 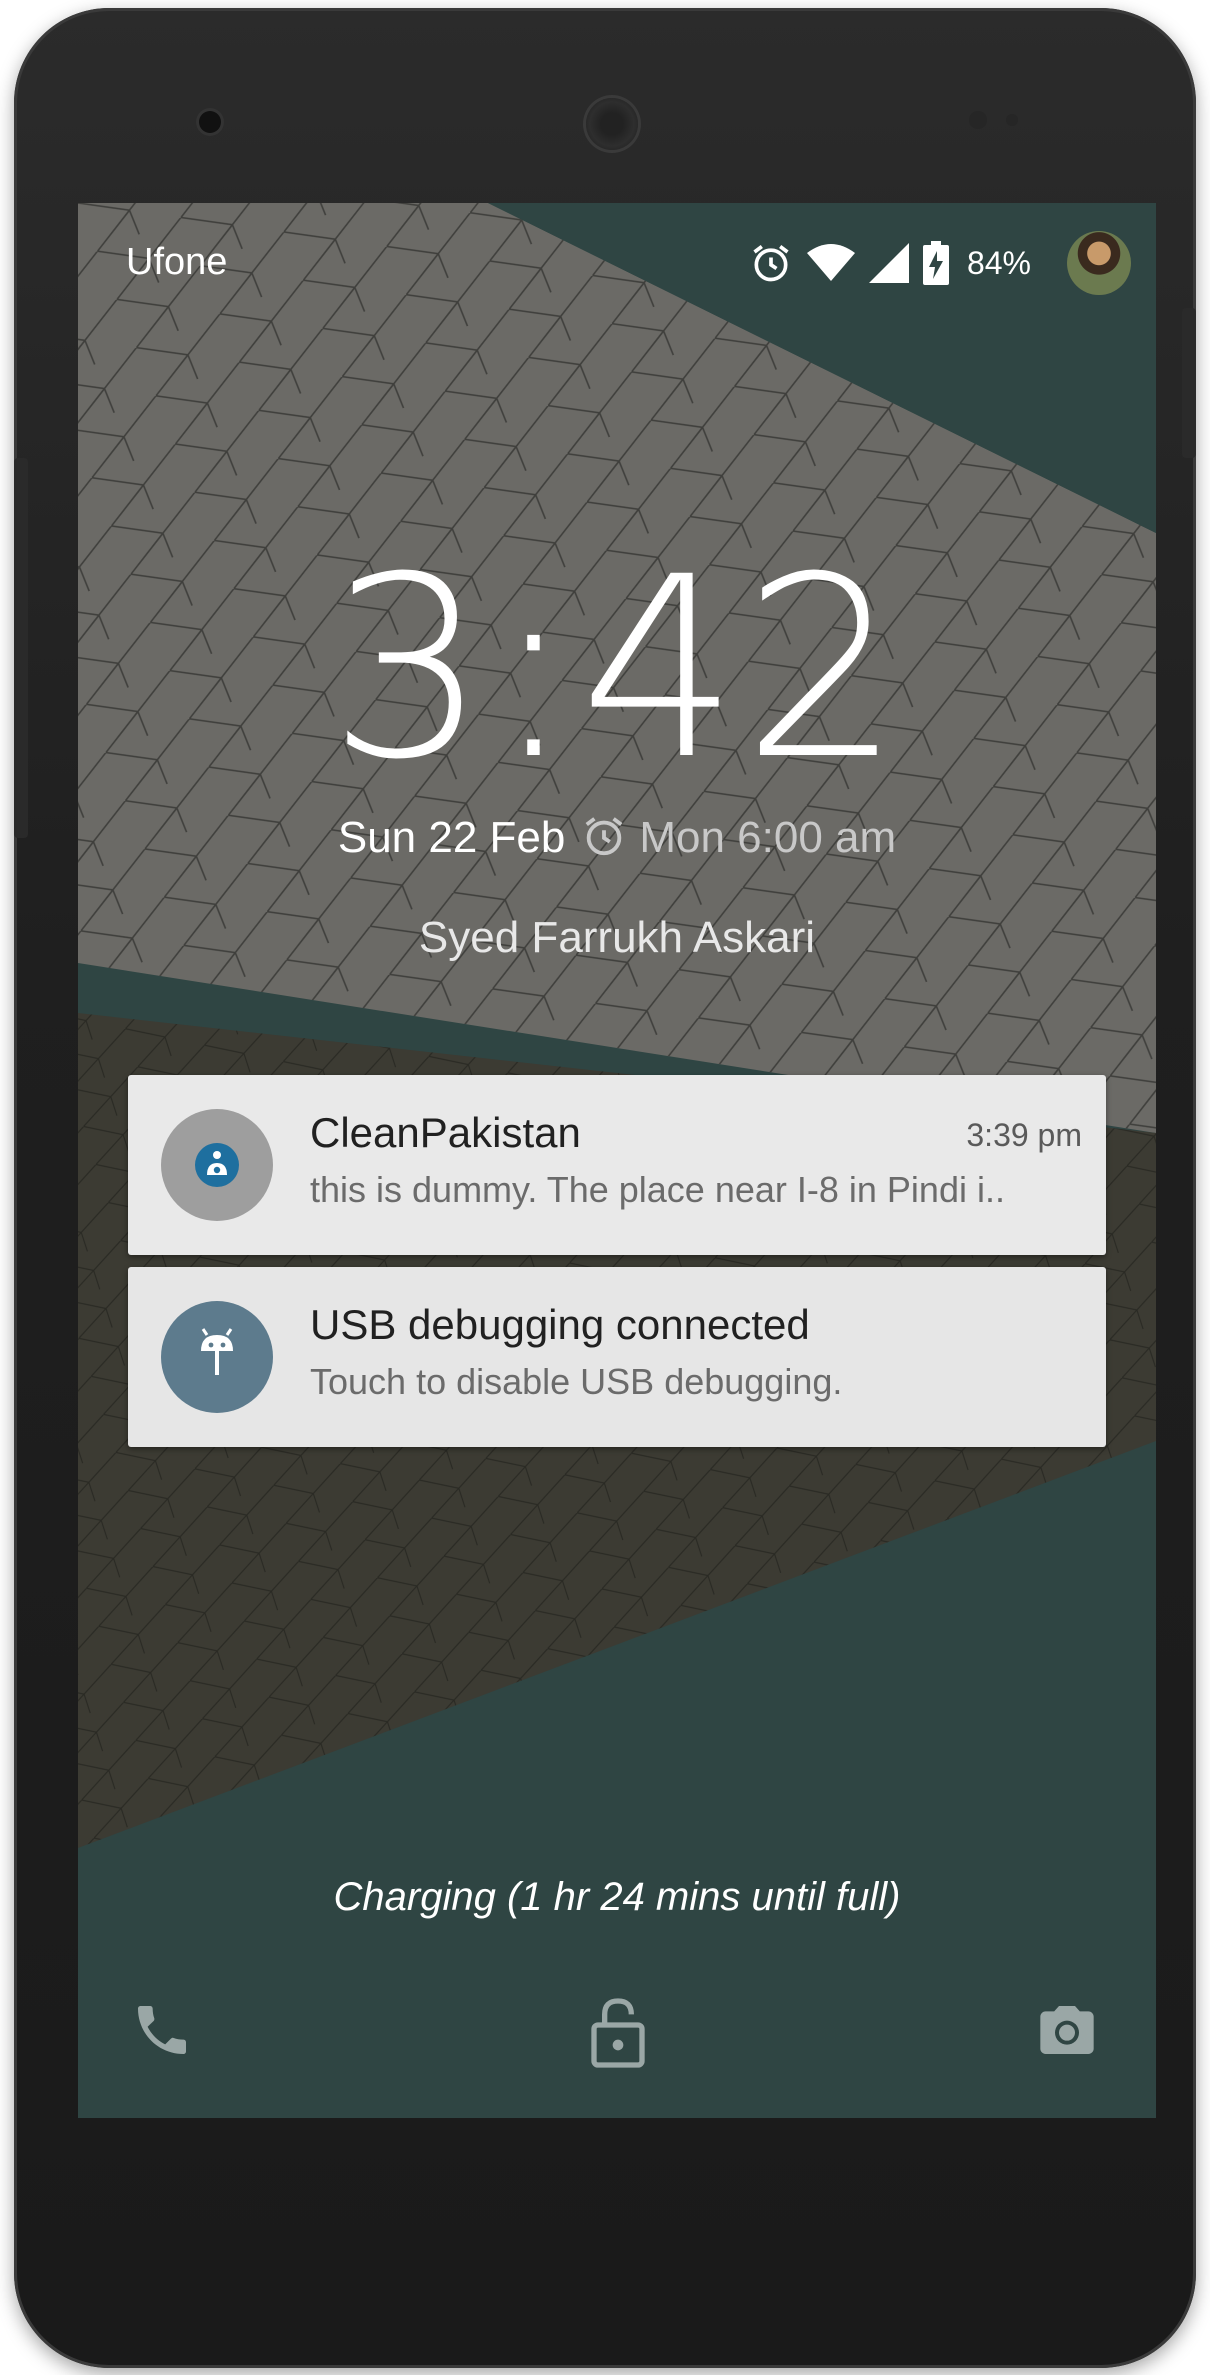 I want to click on wifi-icon, so click(x=830, y=262).